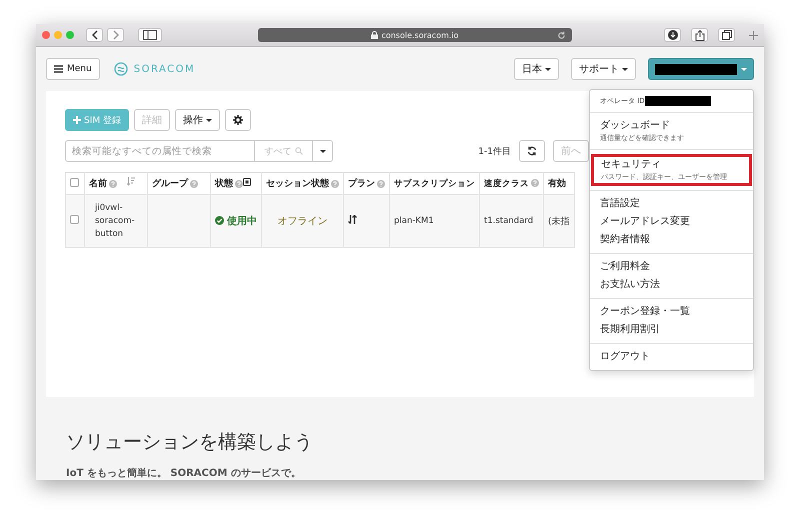 The width and height of the screenshot is (800, 529). I want to click on column-header: 名前, so click(98, 184).